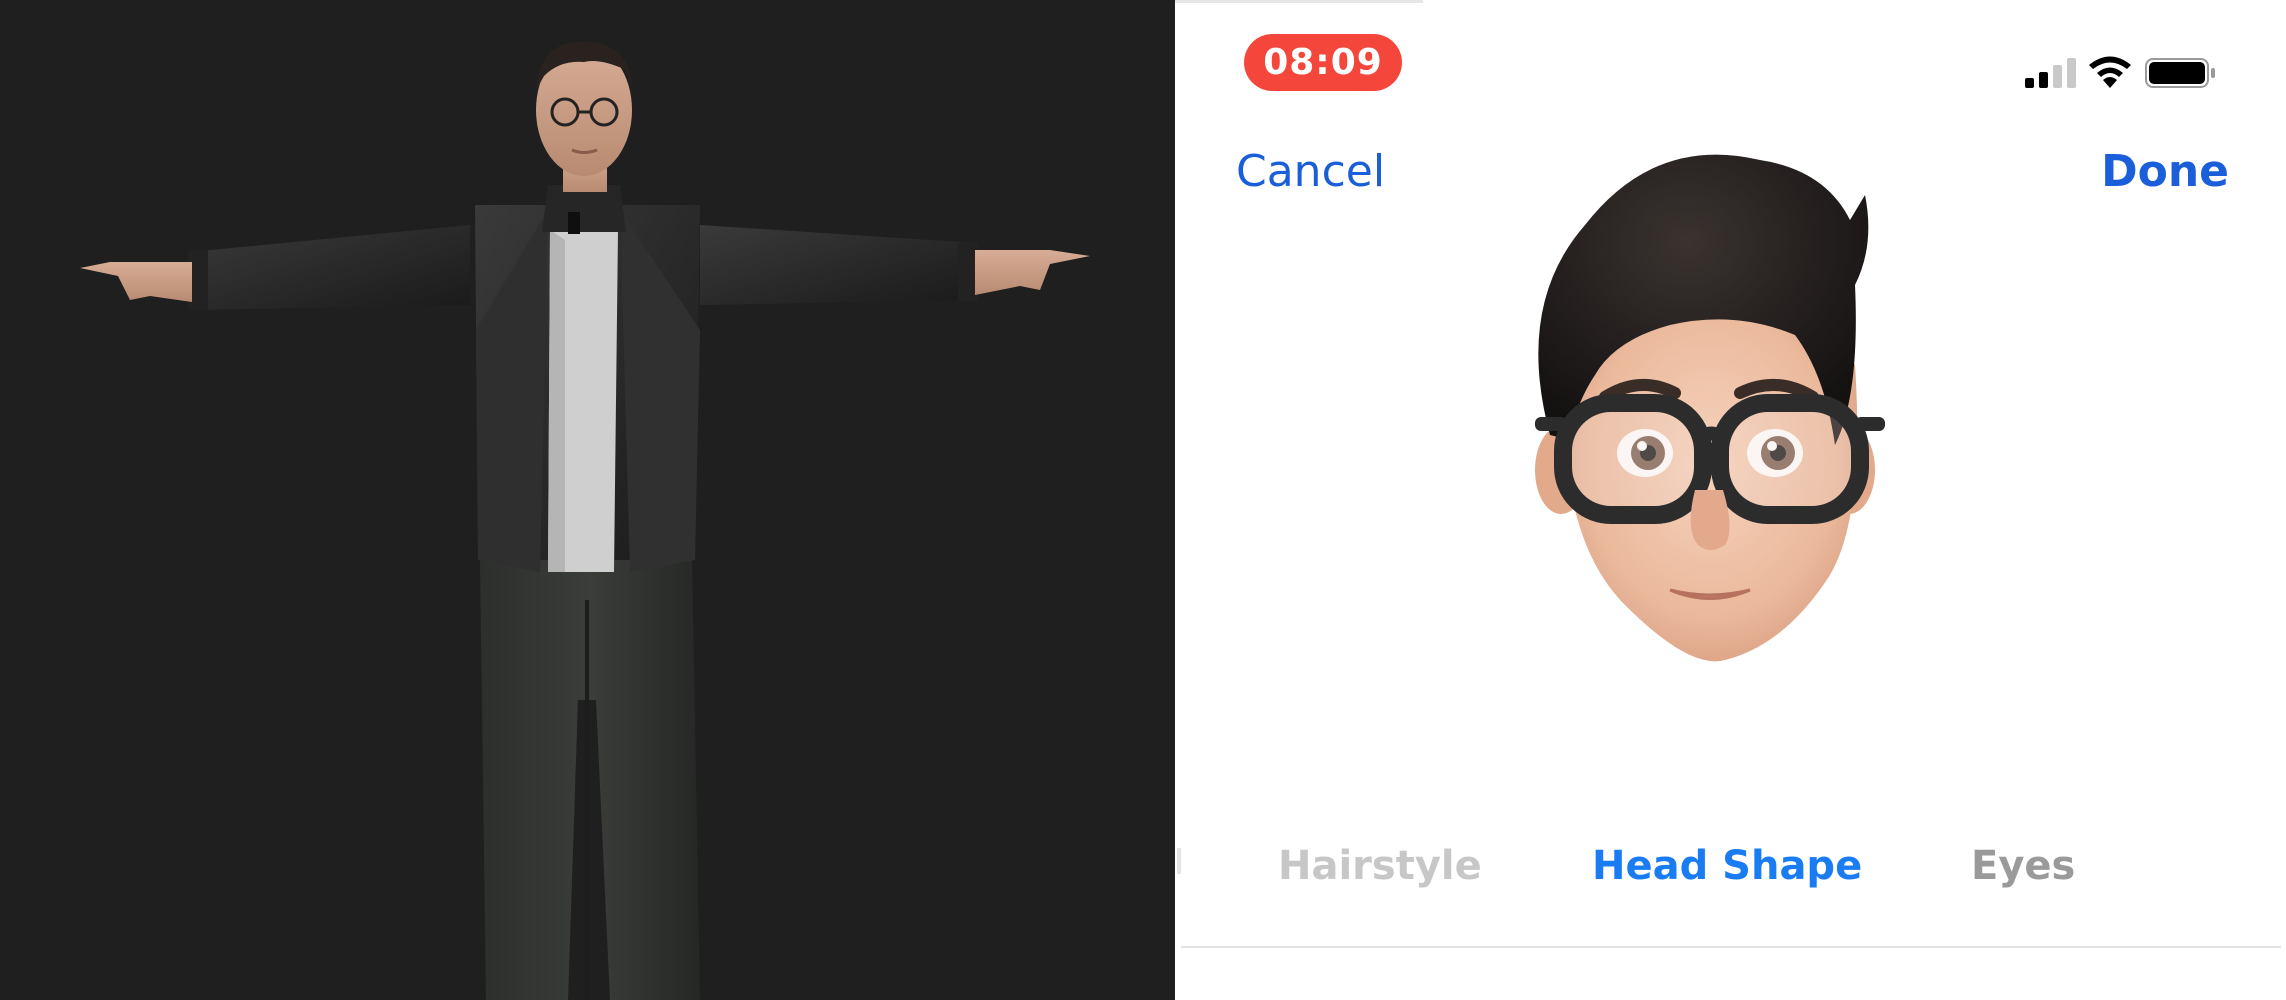  I want to click on cancel-button: Cancel, so click(1310, 172).